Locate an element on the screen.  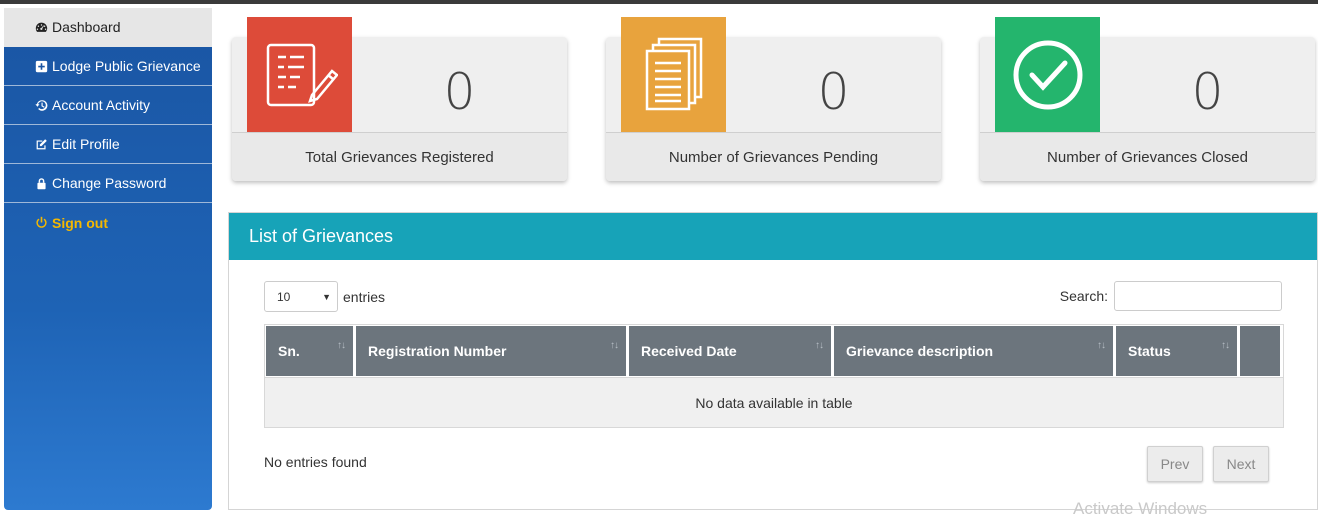
entries-label: entries is located at coordinates (364, 296).